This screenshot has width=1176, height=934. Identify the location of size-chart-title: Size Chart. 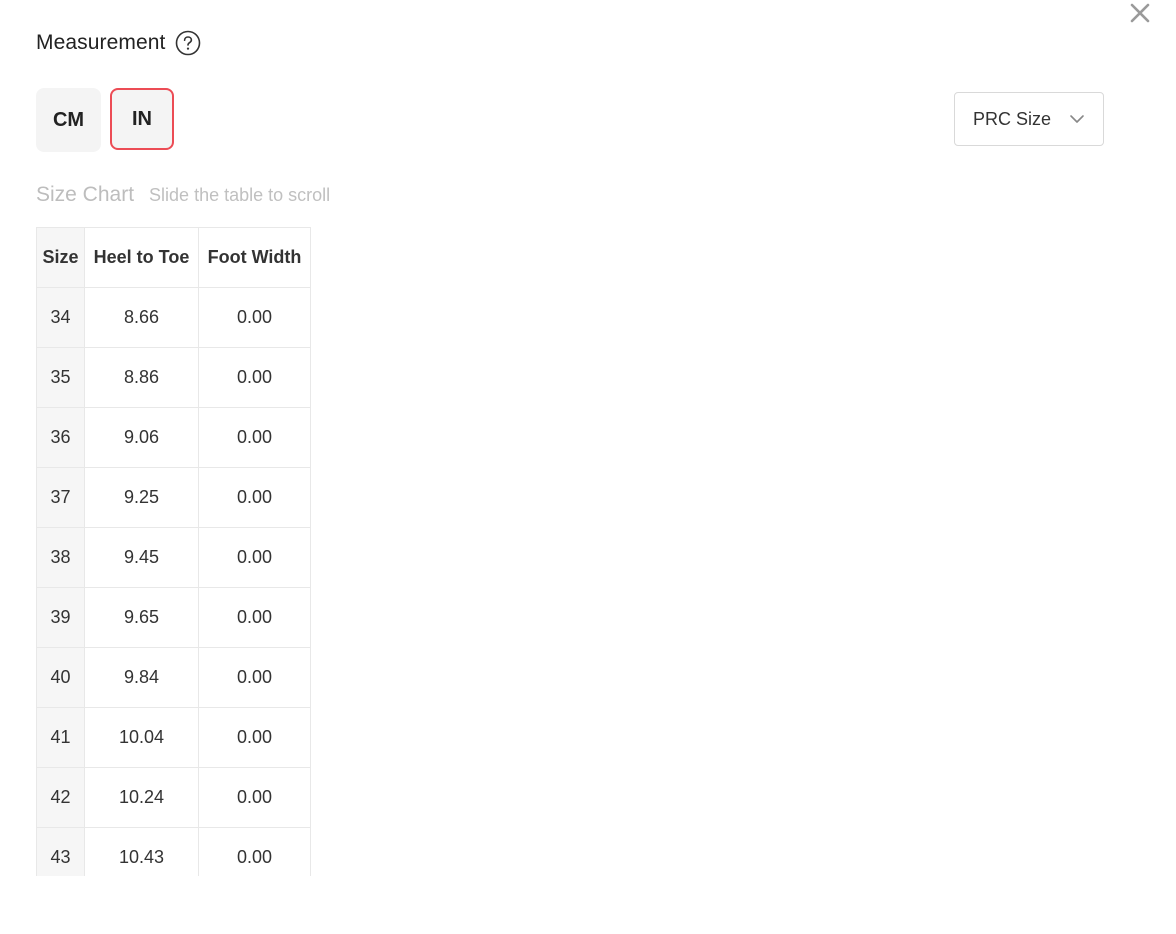
(85, 194).